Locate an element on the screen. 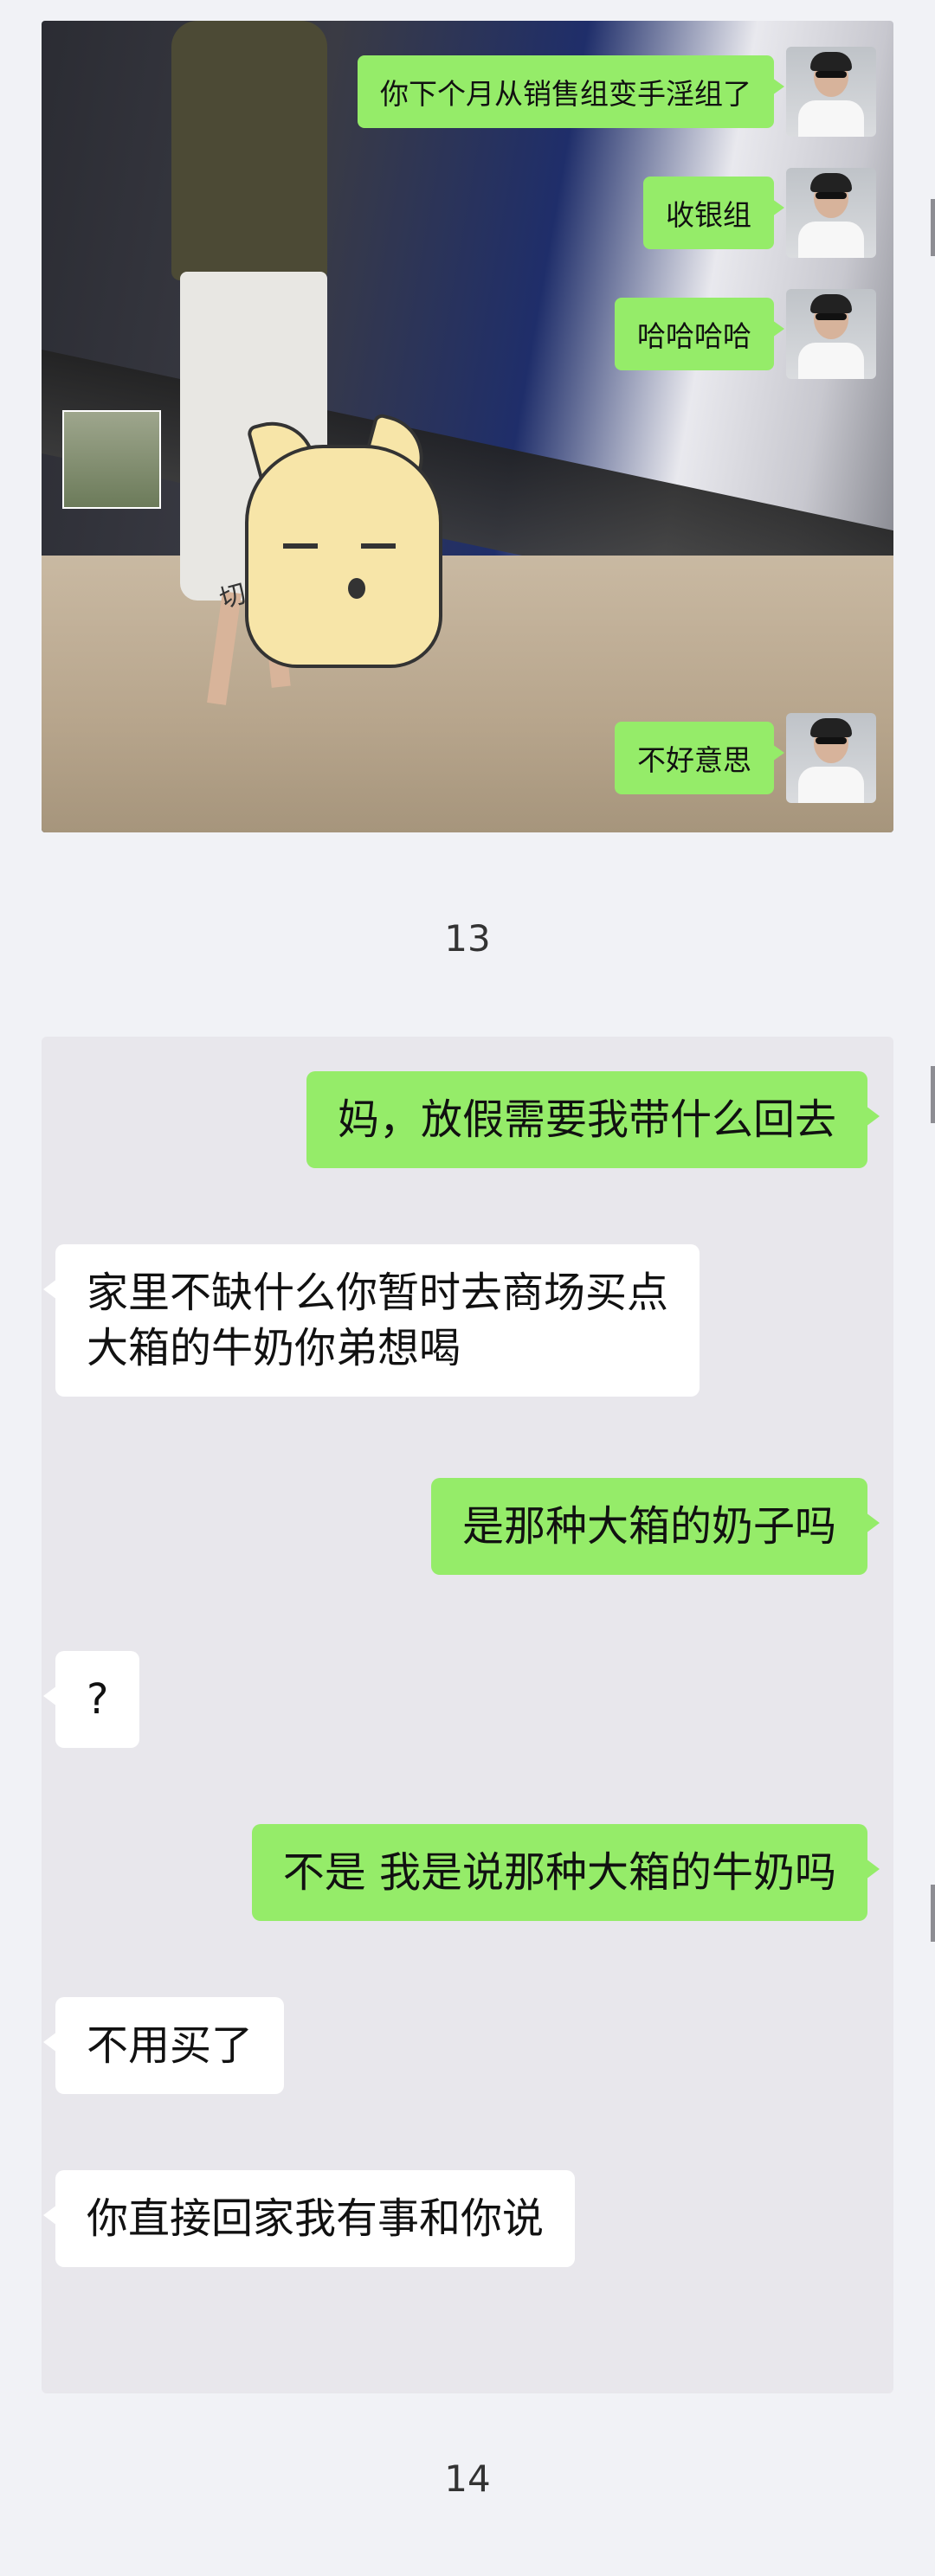 This screenshot has height=2576, width=935. chat-row-sent: 收银组 is located at coordinates (759, 213).